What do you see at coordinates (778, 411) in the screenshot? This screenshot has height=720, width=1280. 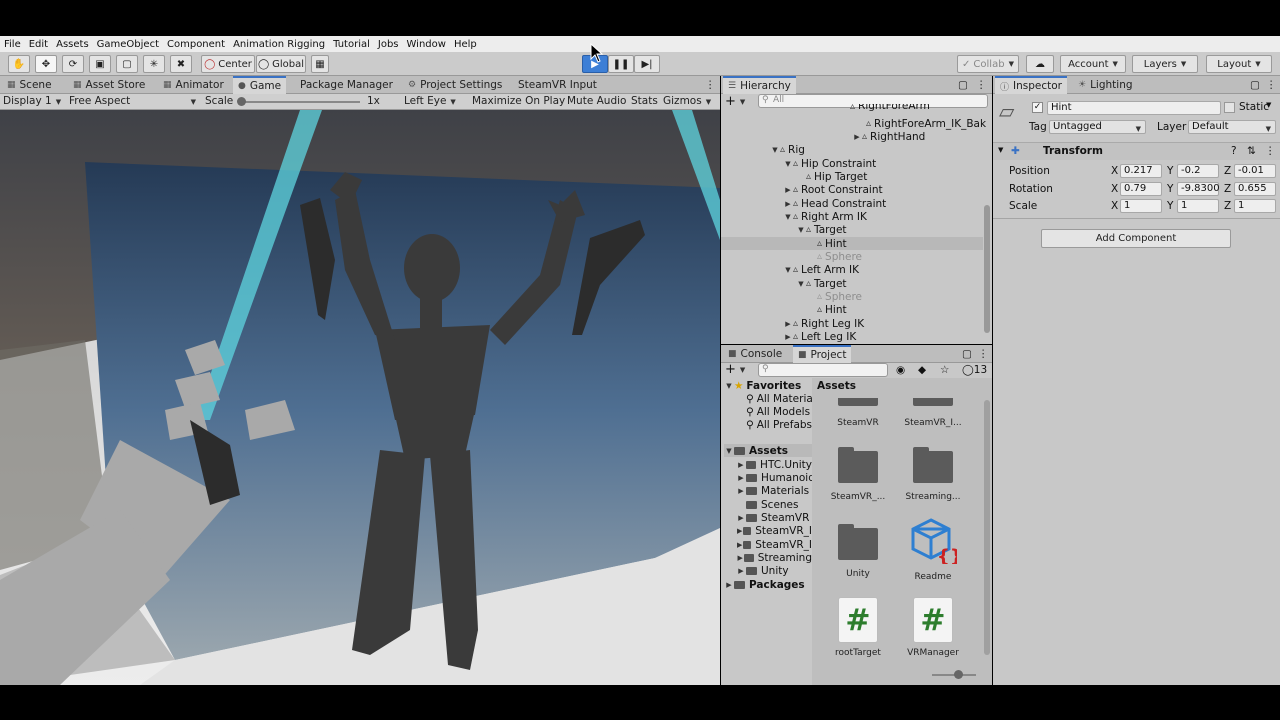 I see `favorite-item: ⚲ All Models` at bounding box center [778, 411].